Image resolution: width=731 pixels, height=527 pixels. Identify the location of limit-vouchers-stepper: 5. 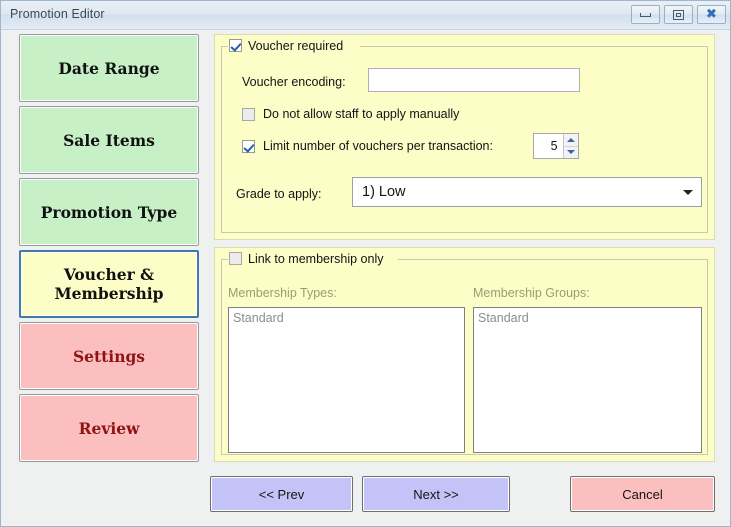
(556, 146).